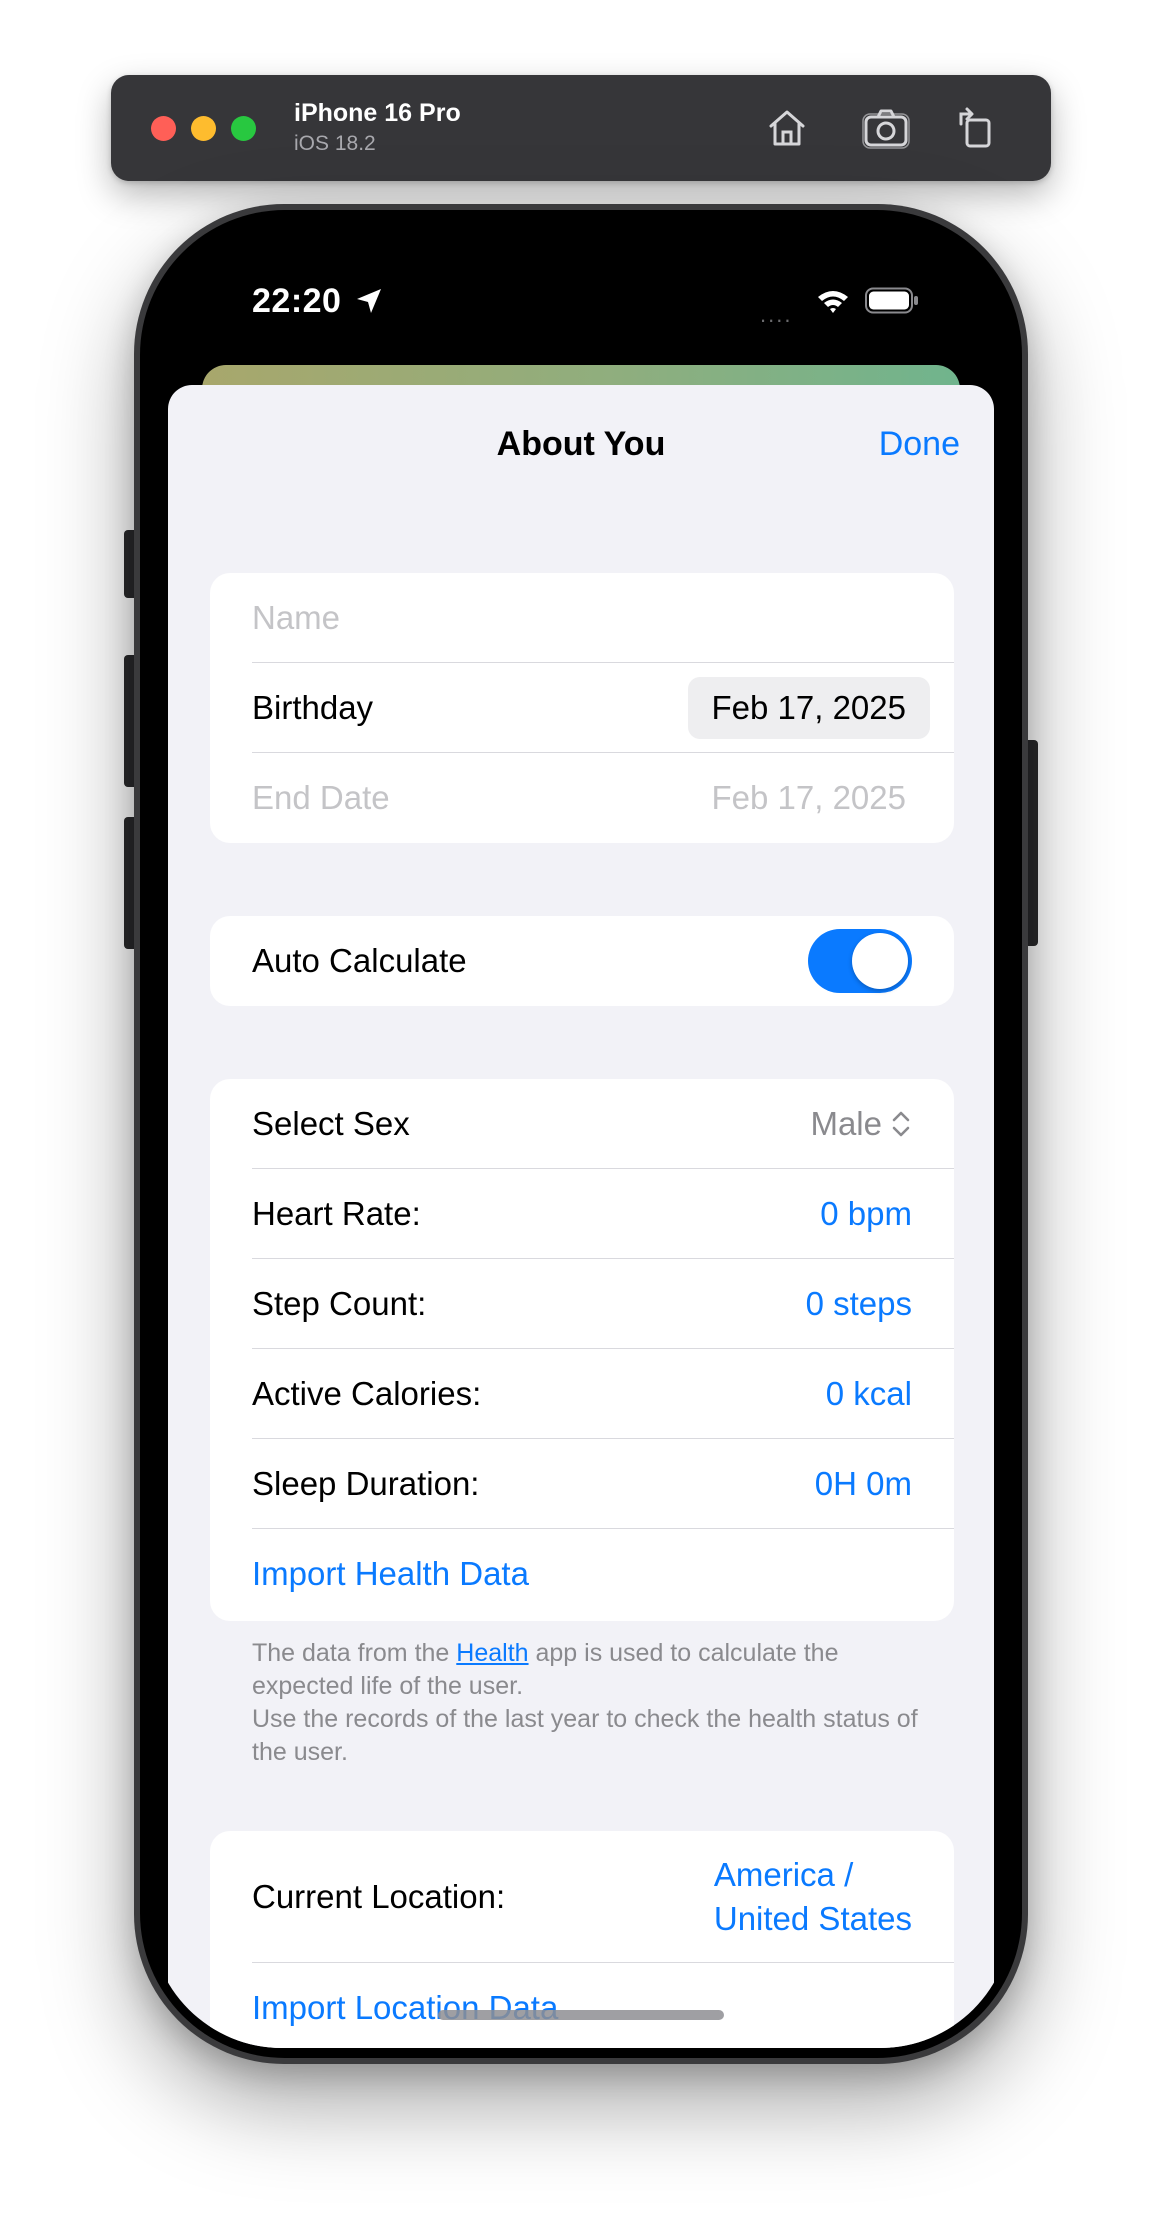 This screenshot has height=2218, width=1162. I want to click on heart-rate-row: Heart Rate: 0 bpm, so click(582, 1214).